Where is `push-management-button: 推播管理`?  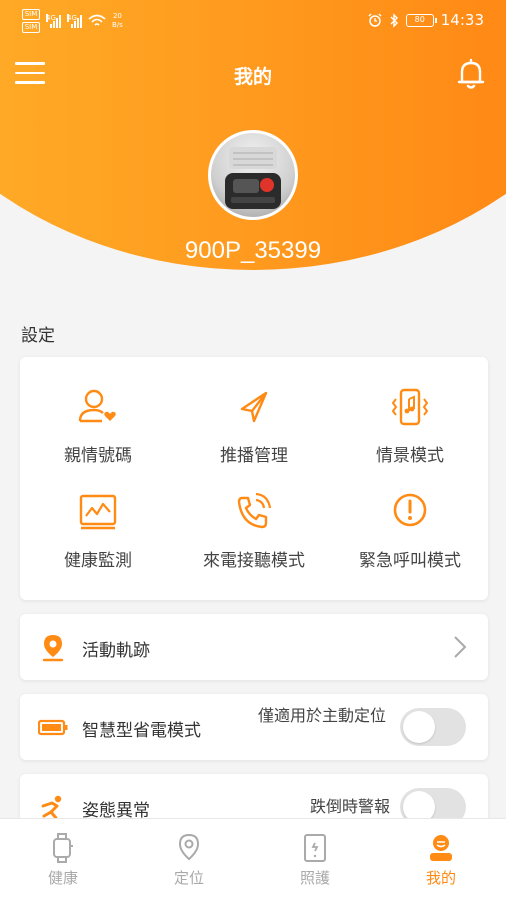
push-management-button: 推播管理 is located at coordinates (254, 425).